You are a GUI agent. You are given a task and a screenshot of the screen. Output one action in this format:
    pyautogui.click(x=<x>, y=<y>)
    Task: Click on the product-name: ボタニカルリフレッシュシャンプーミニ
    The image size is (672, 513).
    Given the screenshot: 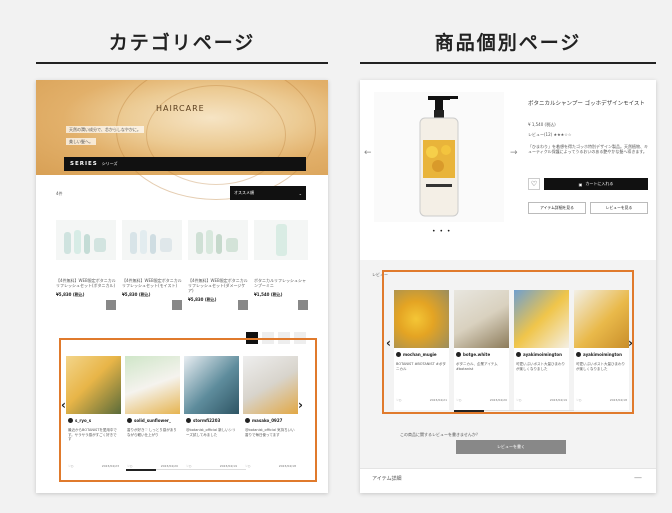 What is the action you would take?
    pyautogui.click(x=280, y=283)
    